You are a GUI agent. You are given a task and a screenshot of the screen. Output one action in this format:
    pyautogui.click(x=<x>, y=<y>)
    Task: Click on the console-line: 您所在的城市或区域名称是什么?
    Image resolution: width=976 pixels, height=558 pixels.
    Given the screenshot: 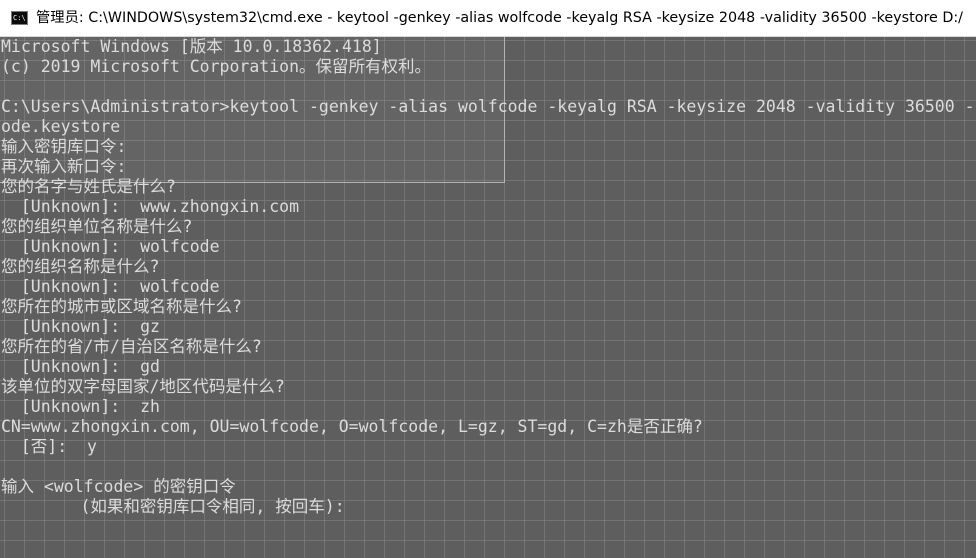 What is the action you would take?
    pyautogui.click(x=121, y=306)
    